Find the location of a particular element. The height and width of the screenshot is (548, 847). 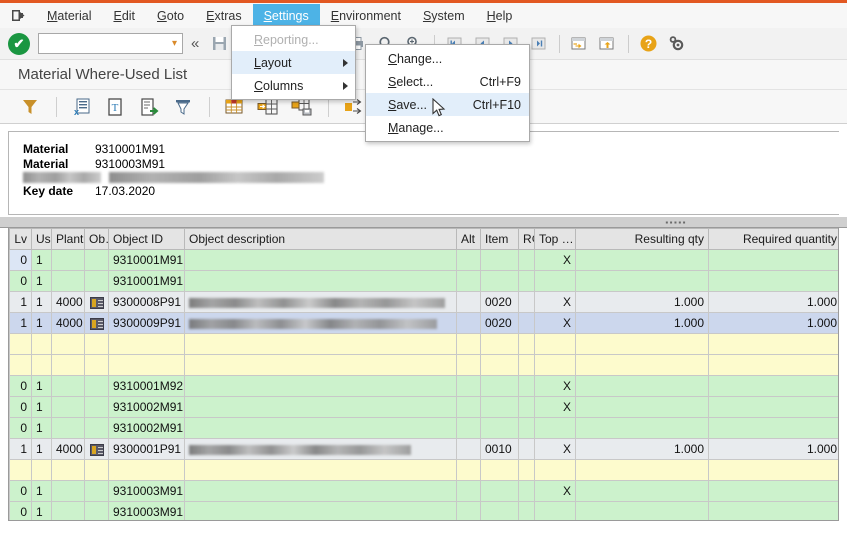

menu-help: Help is located at coordinates (500, 16).